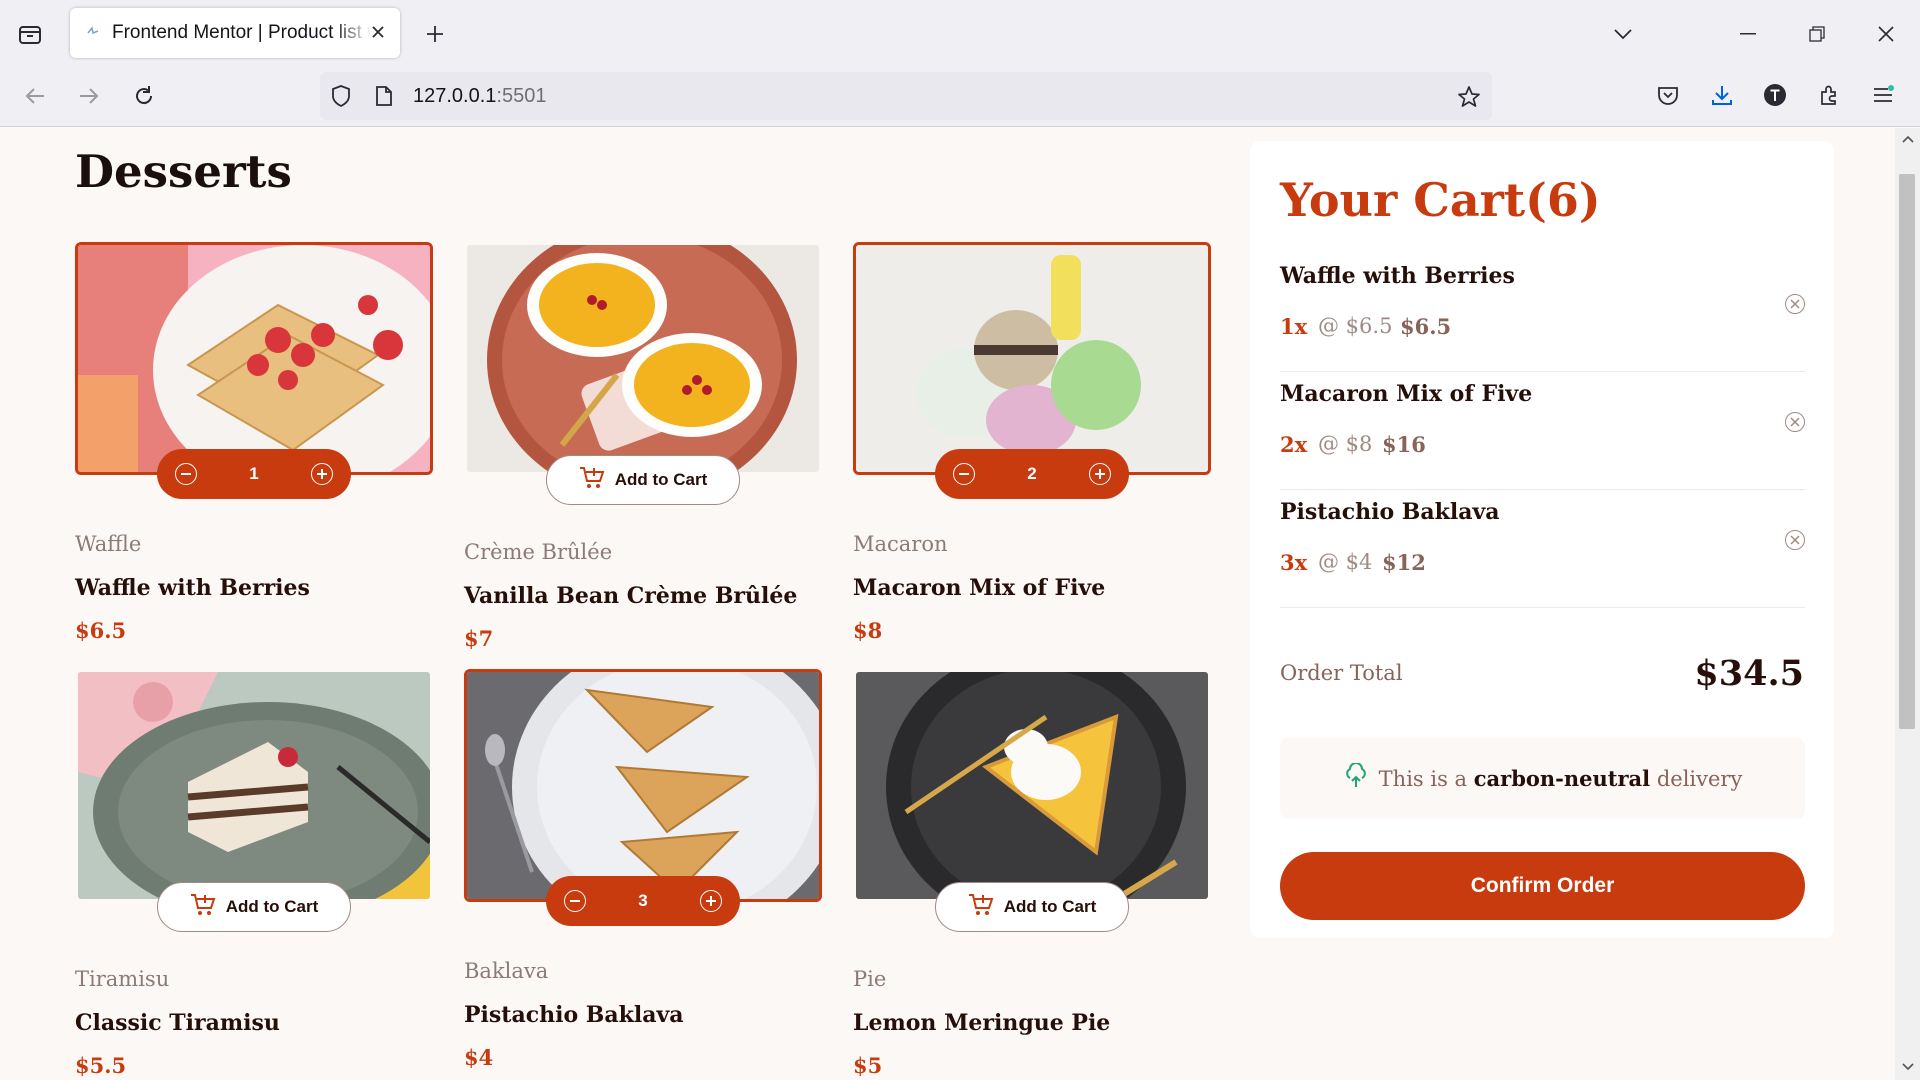 The width and height of the screenshot is (1920, 1080). Describe the element at coordinates (183, 171) in the screenshot. I see `page-title: Desserts` at that location.